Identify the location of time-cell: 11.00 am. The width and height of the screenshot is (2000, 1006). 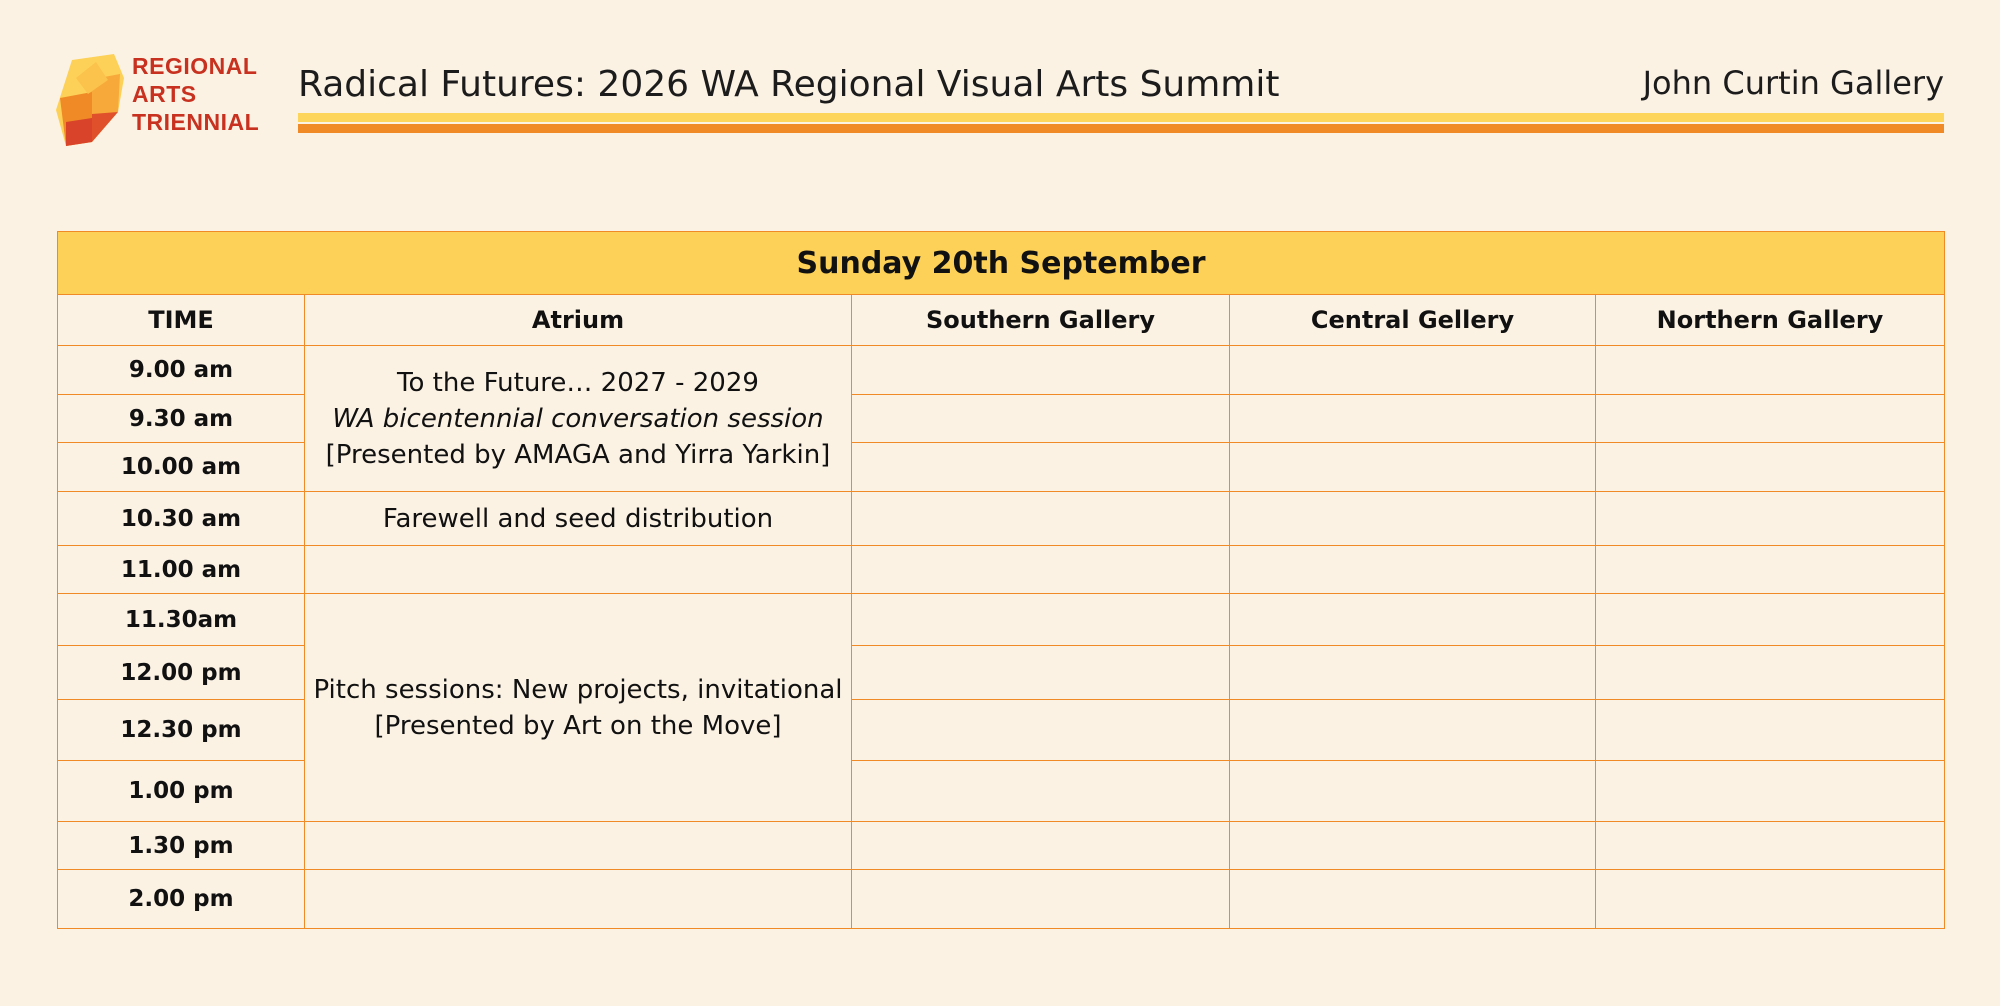
(181, 569).